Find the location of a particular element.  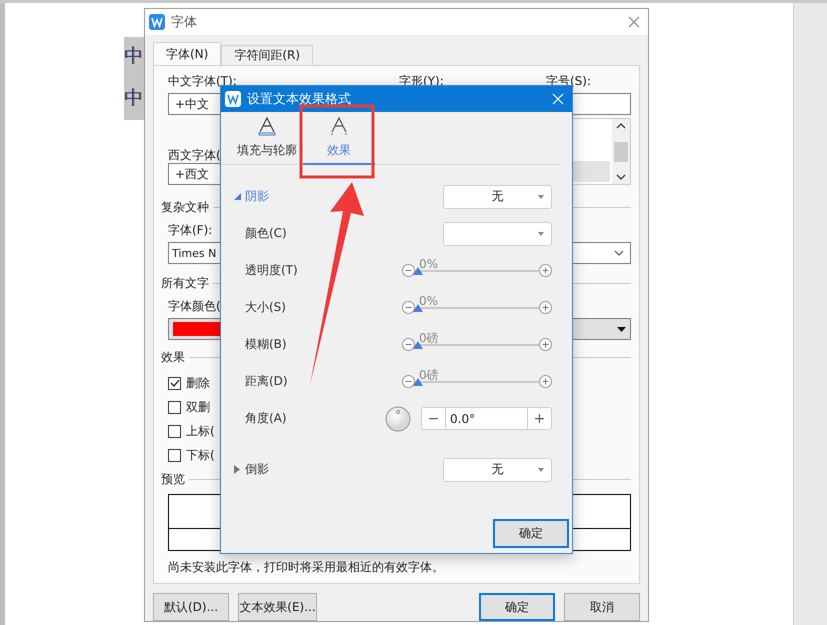

field-label: 颜色(C) is located at coordinates (266, 233).